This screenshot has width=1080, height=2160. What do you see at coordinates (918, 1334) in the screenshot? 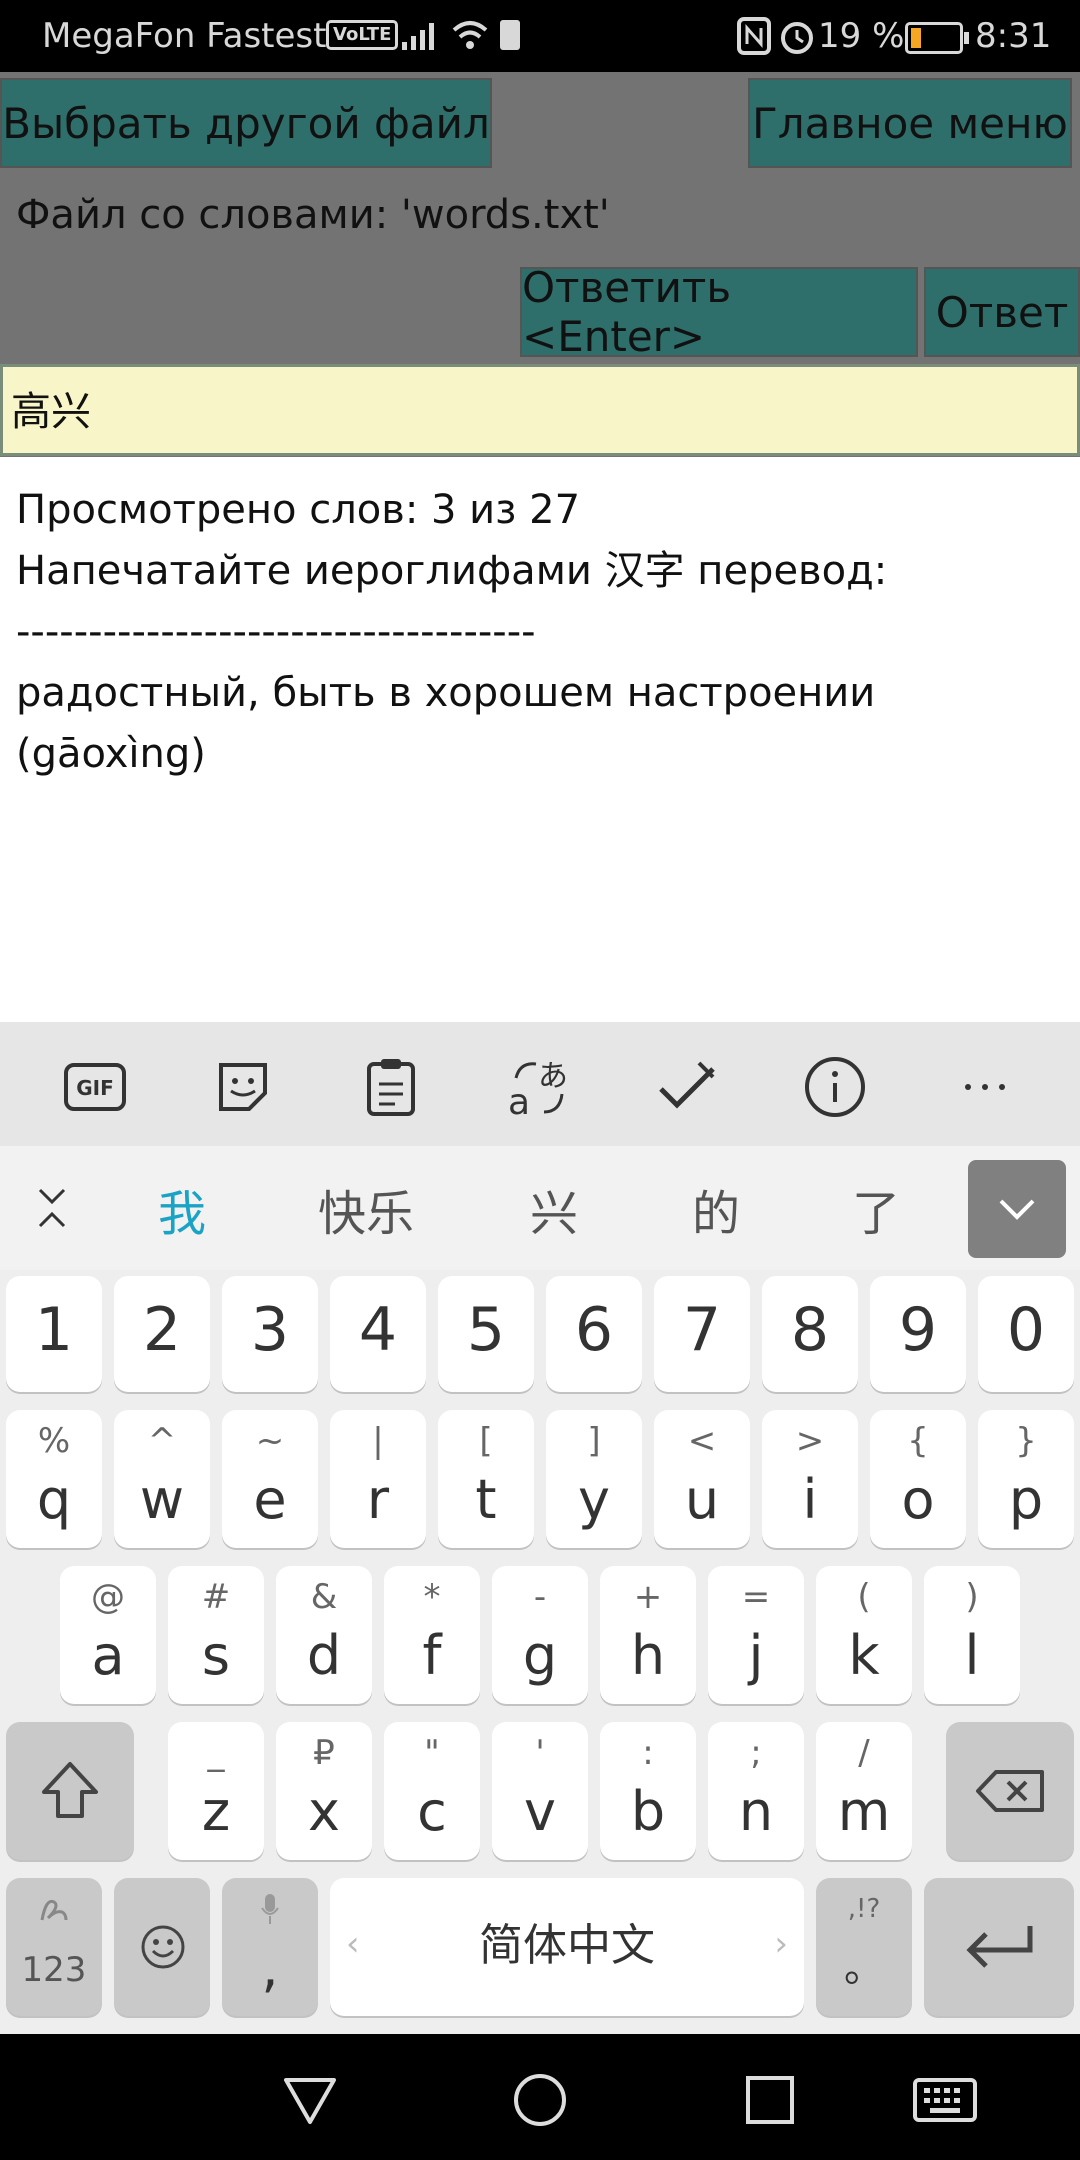
I see `key-9: 9` at bounding box center [918, 1334].